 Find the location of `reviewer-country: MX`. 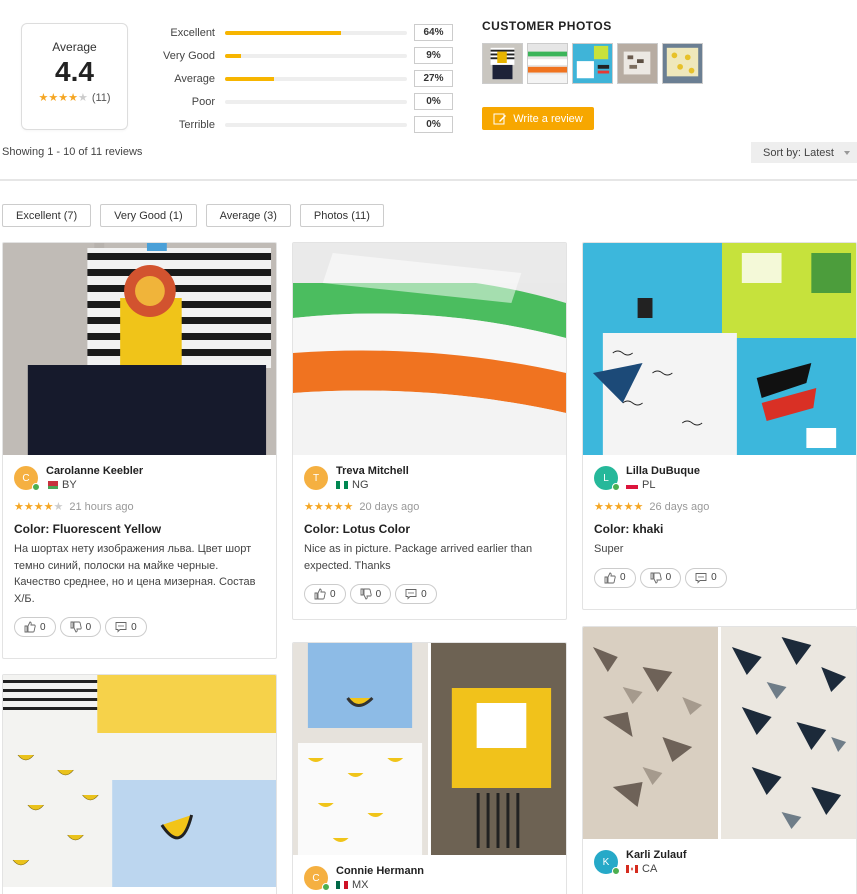

reviewer-country: MX is located at coordinates (360, 885).